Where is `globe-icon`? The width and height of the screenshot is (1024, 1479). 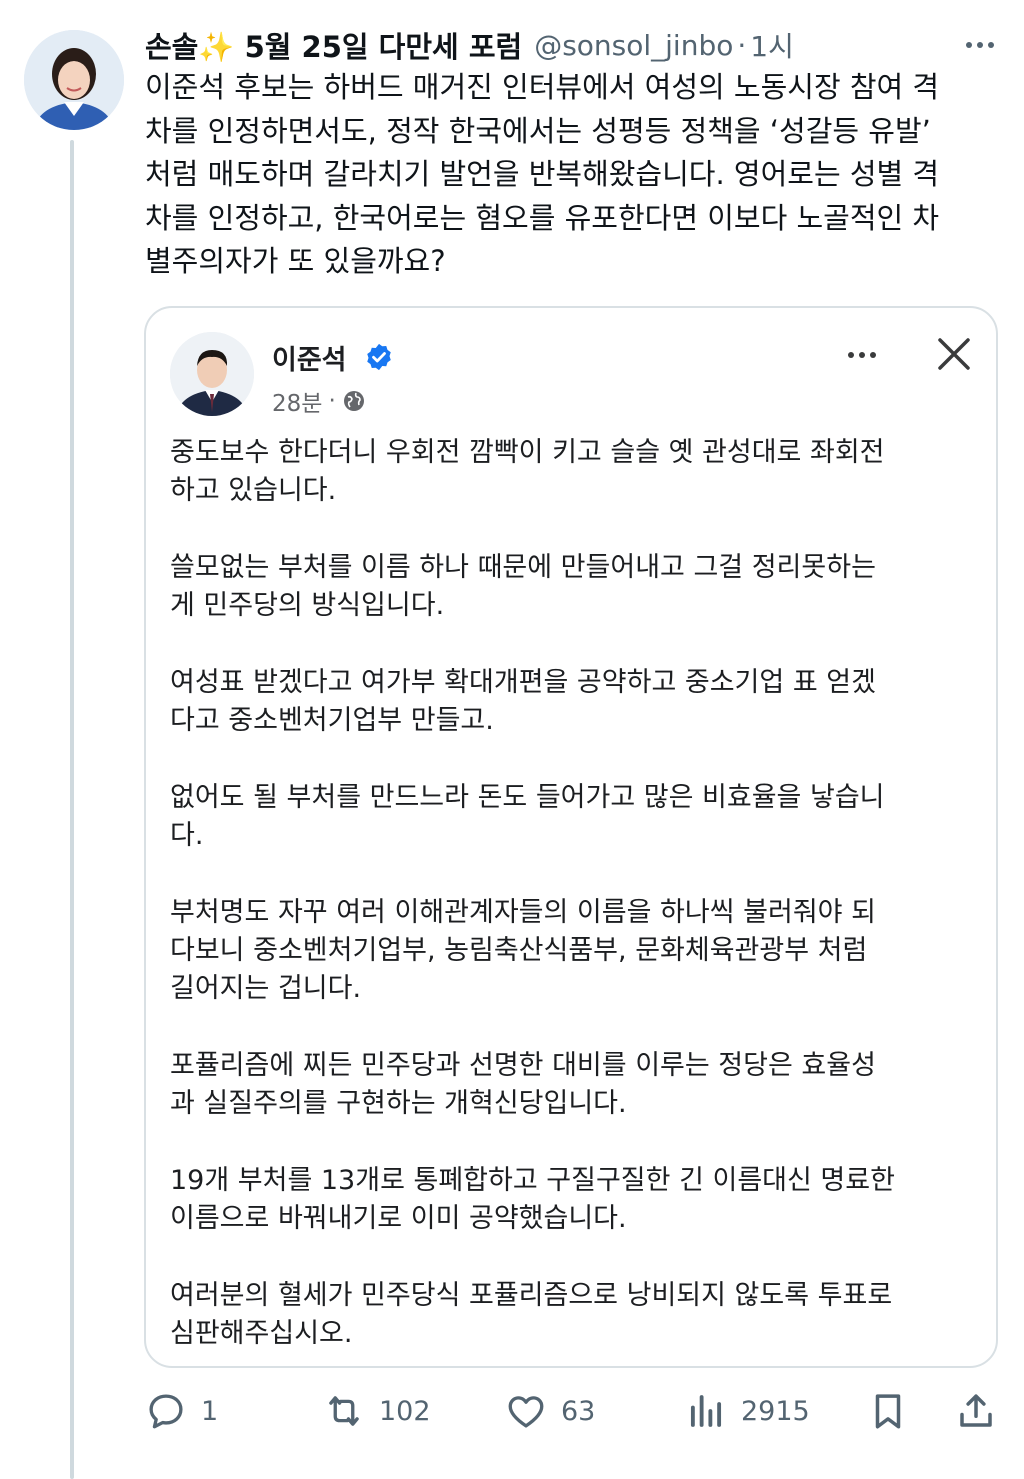 globe-icon is located at coordinates (353, 401).